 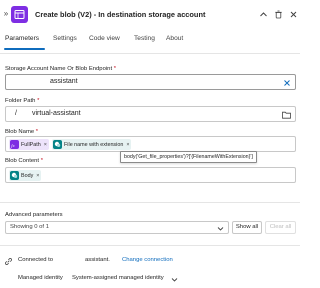 I want to click on tab-testing: Testing, so click(x=144, y=38).